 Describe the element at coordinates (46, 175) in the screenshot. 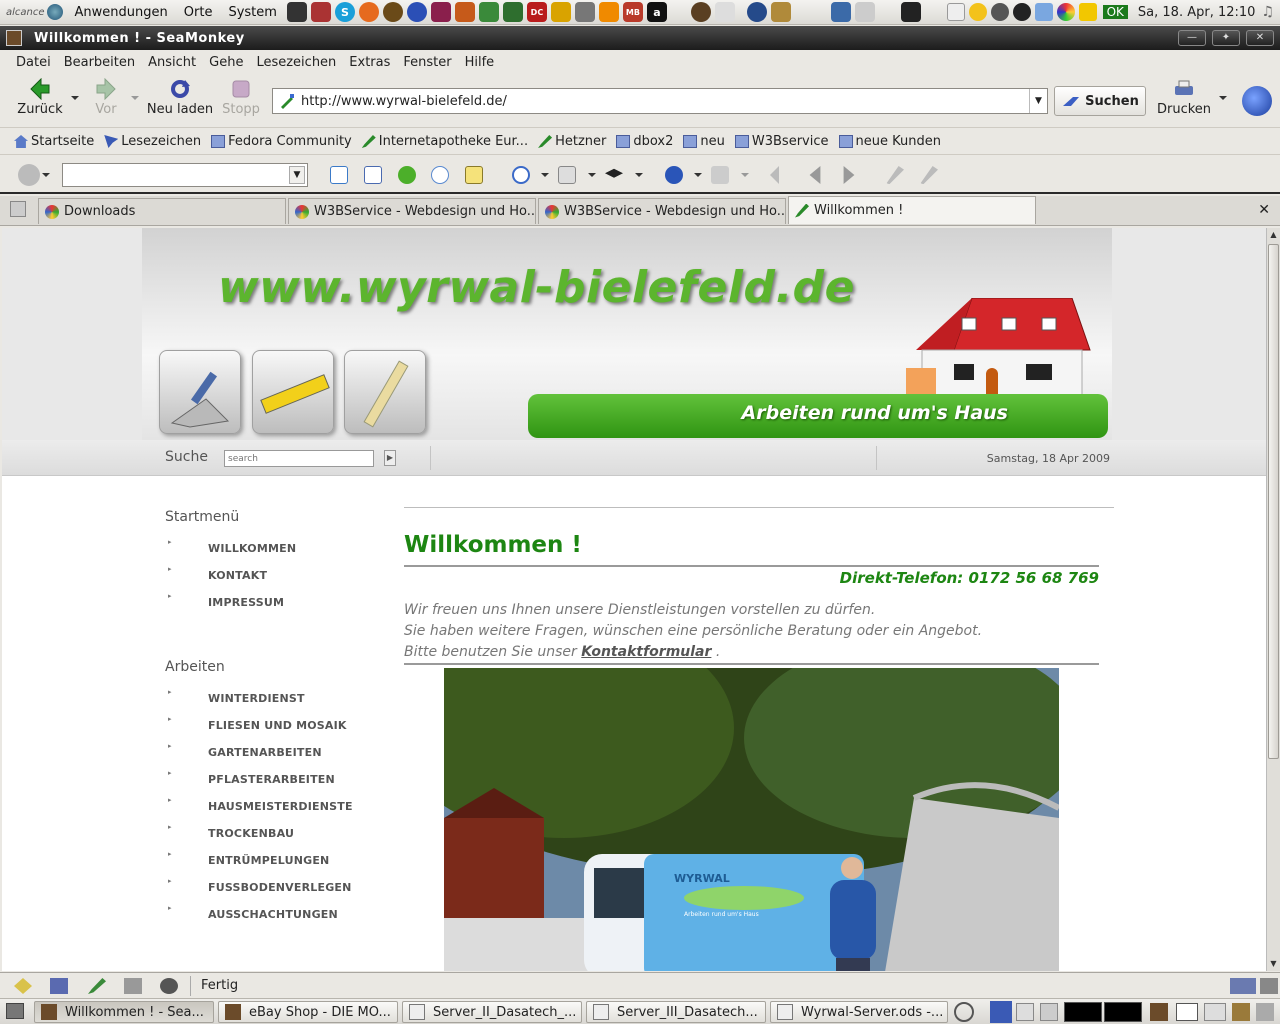

I see `google-menu-dropdown` at that location.